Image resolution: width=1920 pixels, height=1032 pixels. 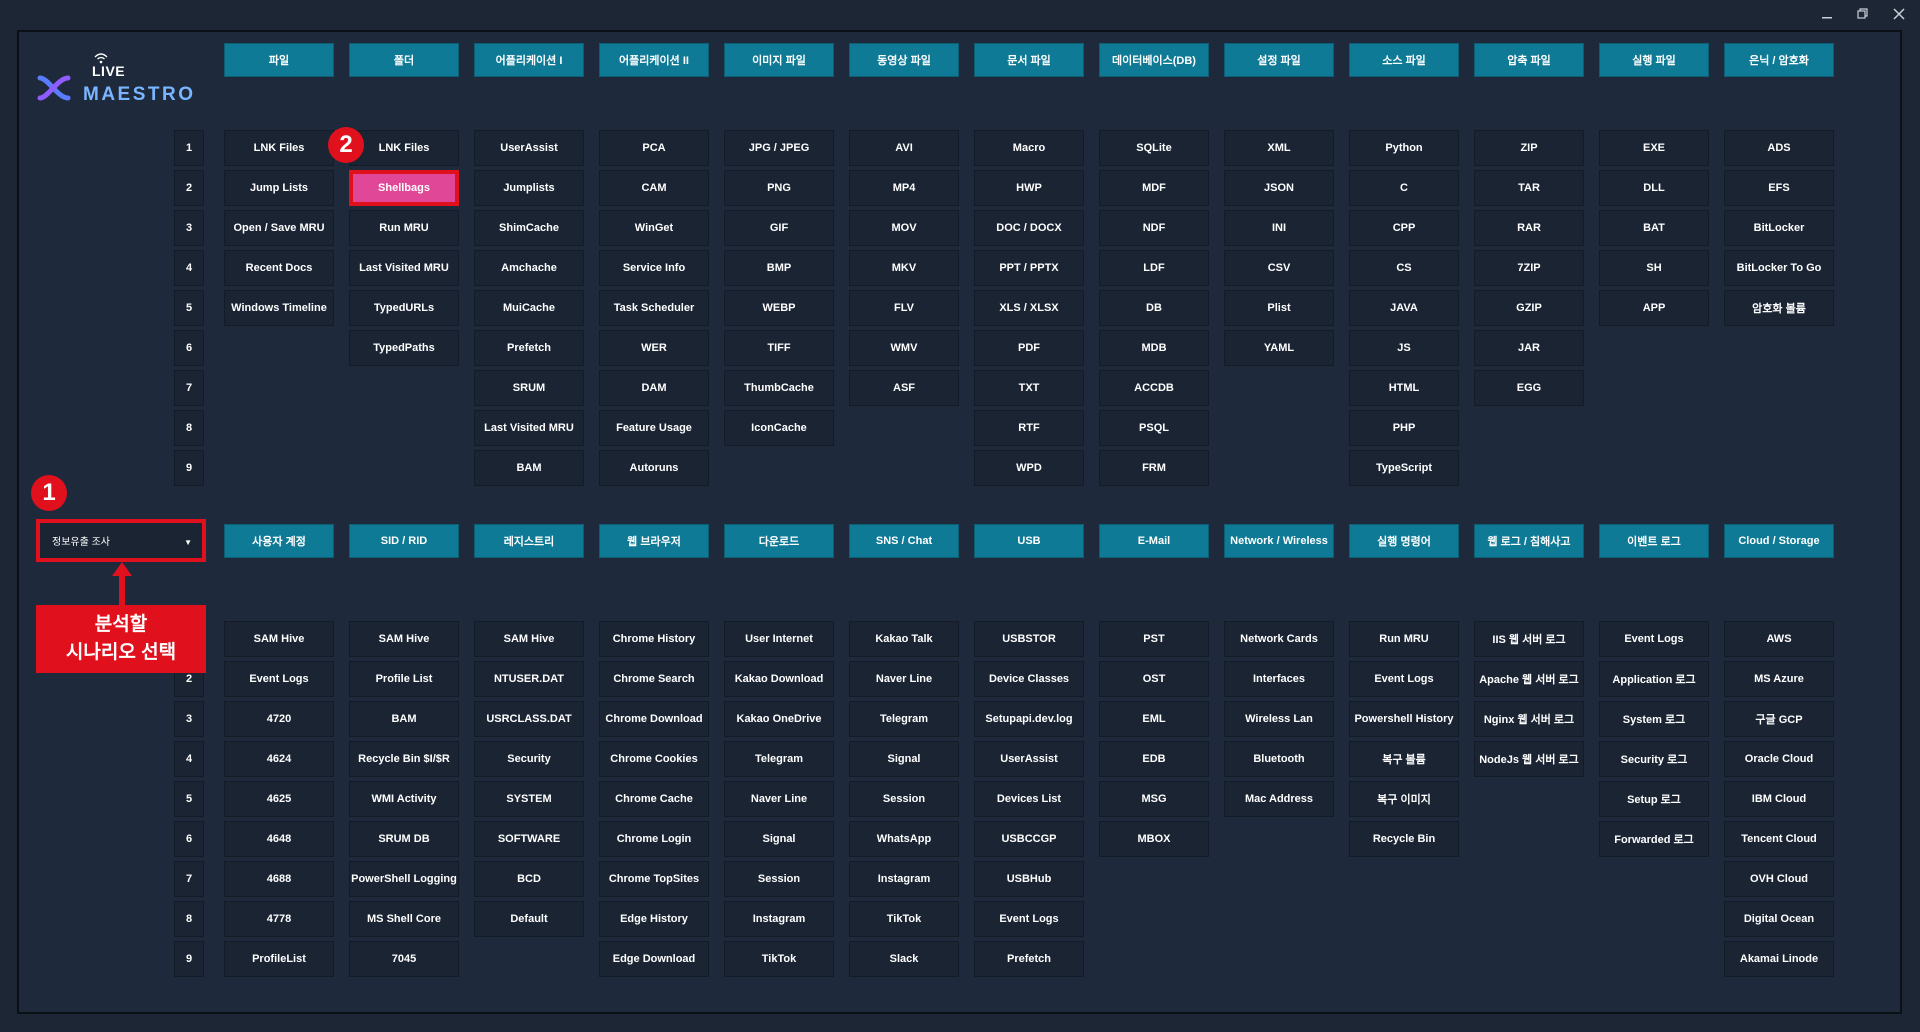 What do you see at coordinates (1529, 541) in the screenshot?
I see `lower-category-웹-로그-침해사고-button: 웹 로그 / 침해사고` at bounding box center [1529, 541].